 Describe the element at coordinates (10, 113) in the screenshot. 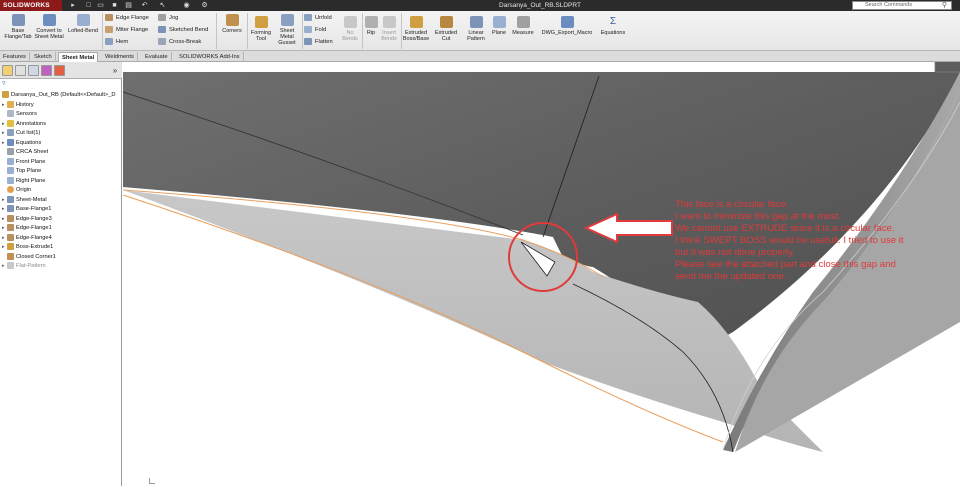

I see `sensors-icon` at that location.